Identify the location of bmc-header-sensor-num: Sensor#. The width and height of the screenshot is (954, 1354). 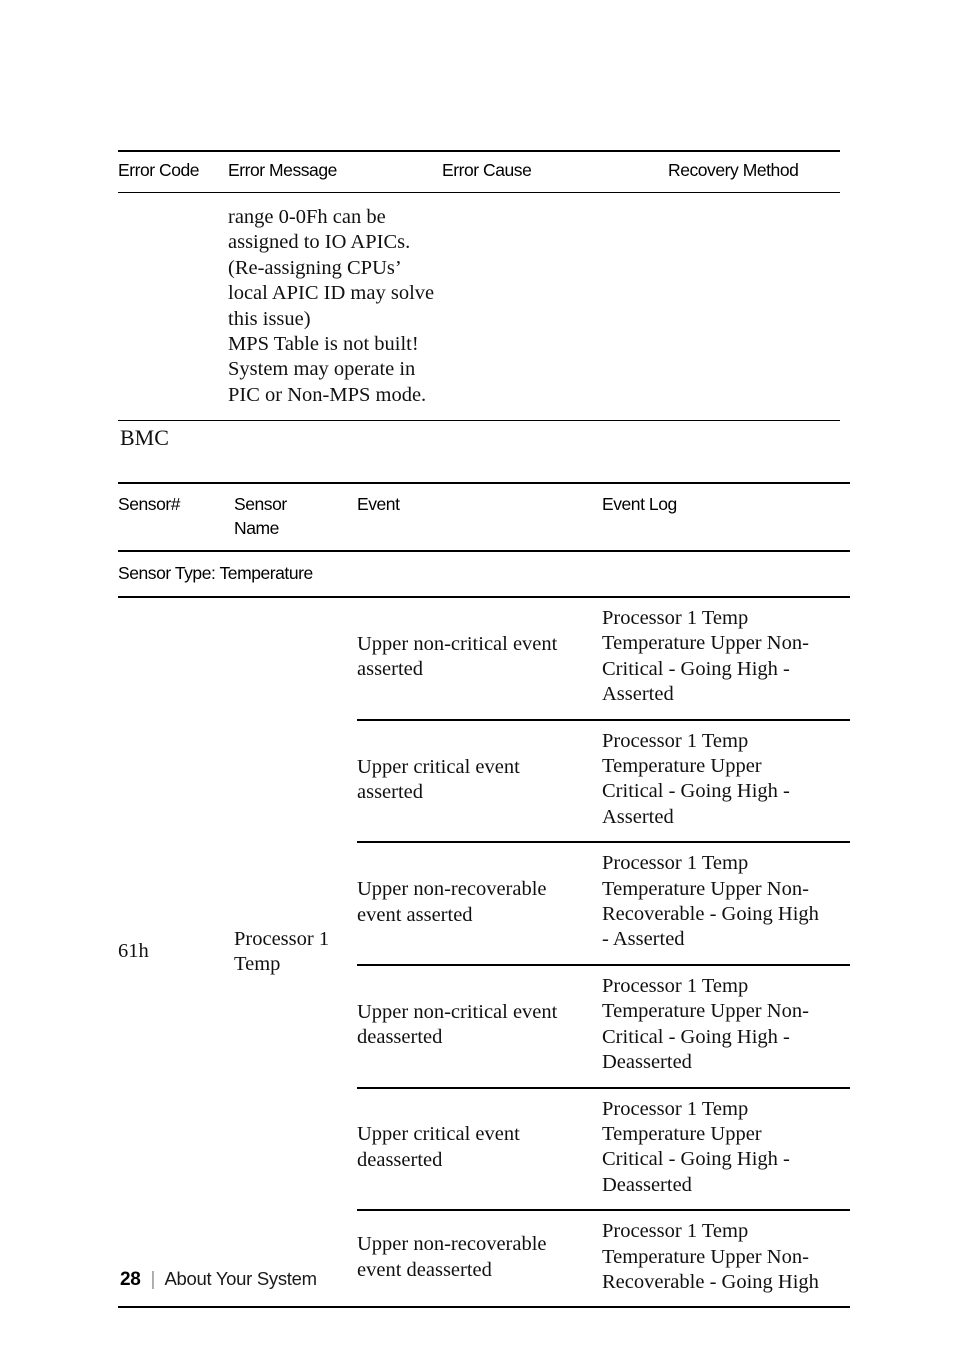
(176, 516).